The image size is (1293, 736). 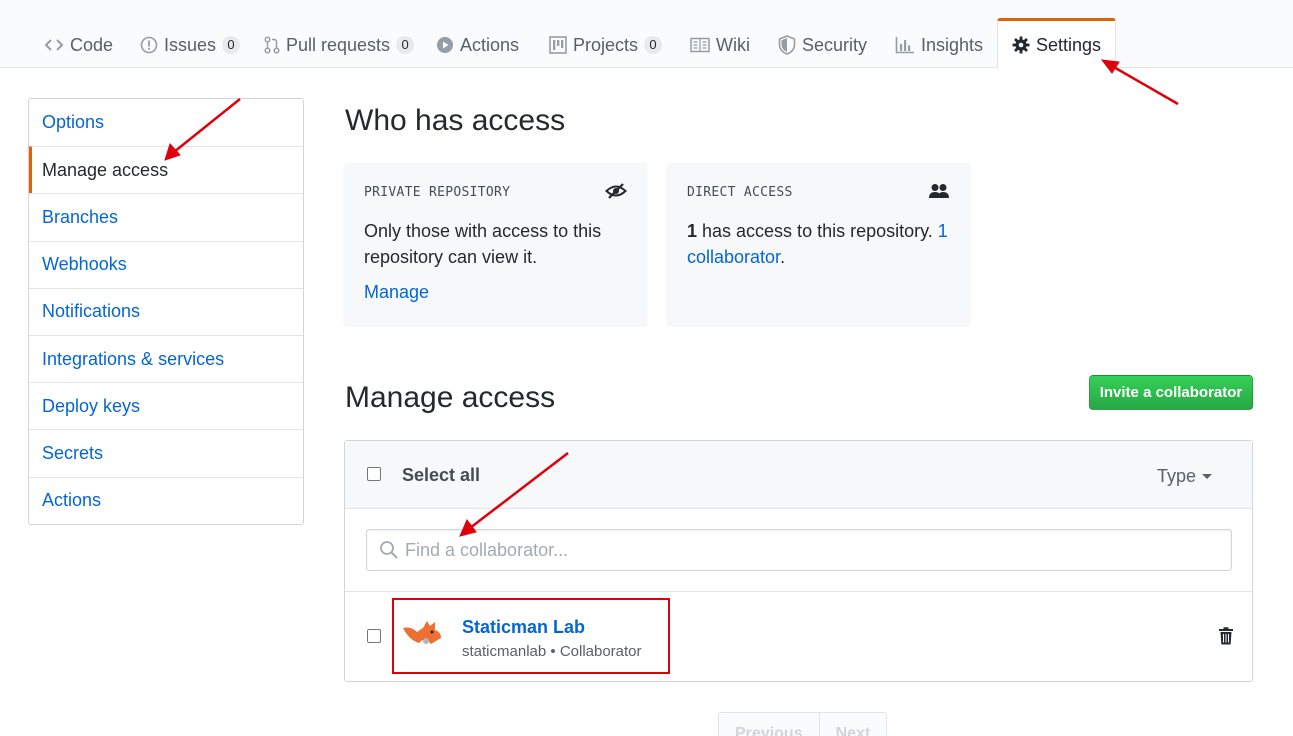 What do you see at coordinates (166, 264) in the screenshot?
I see `sidebar-item-webhooks: Webhooks` at bounding box center [166, 264].